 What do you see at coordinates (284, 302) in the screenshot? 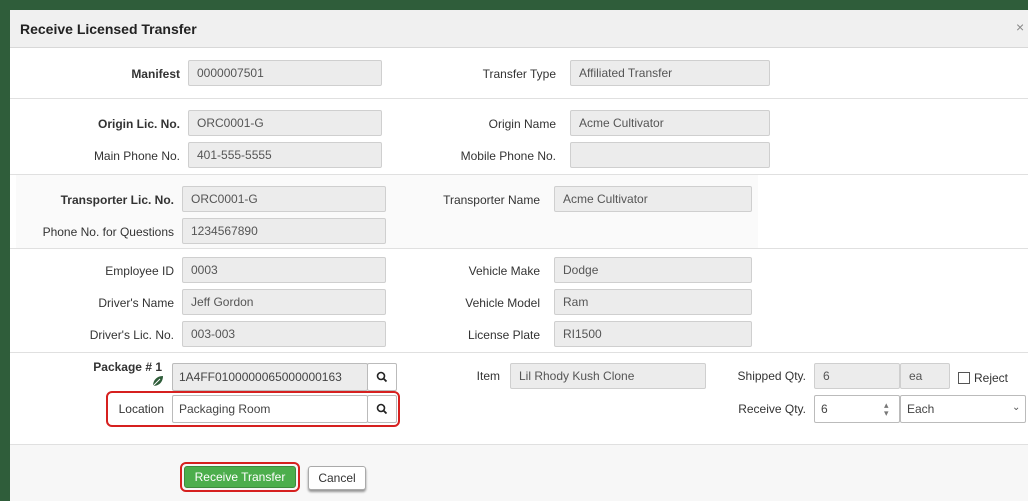
I see `driver-name-field: Jeff Gordon` at bounding box center [284, 302].